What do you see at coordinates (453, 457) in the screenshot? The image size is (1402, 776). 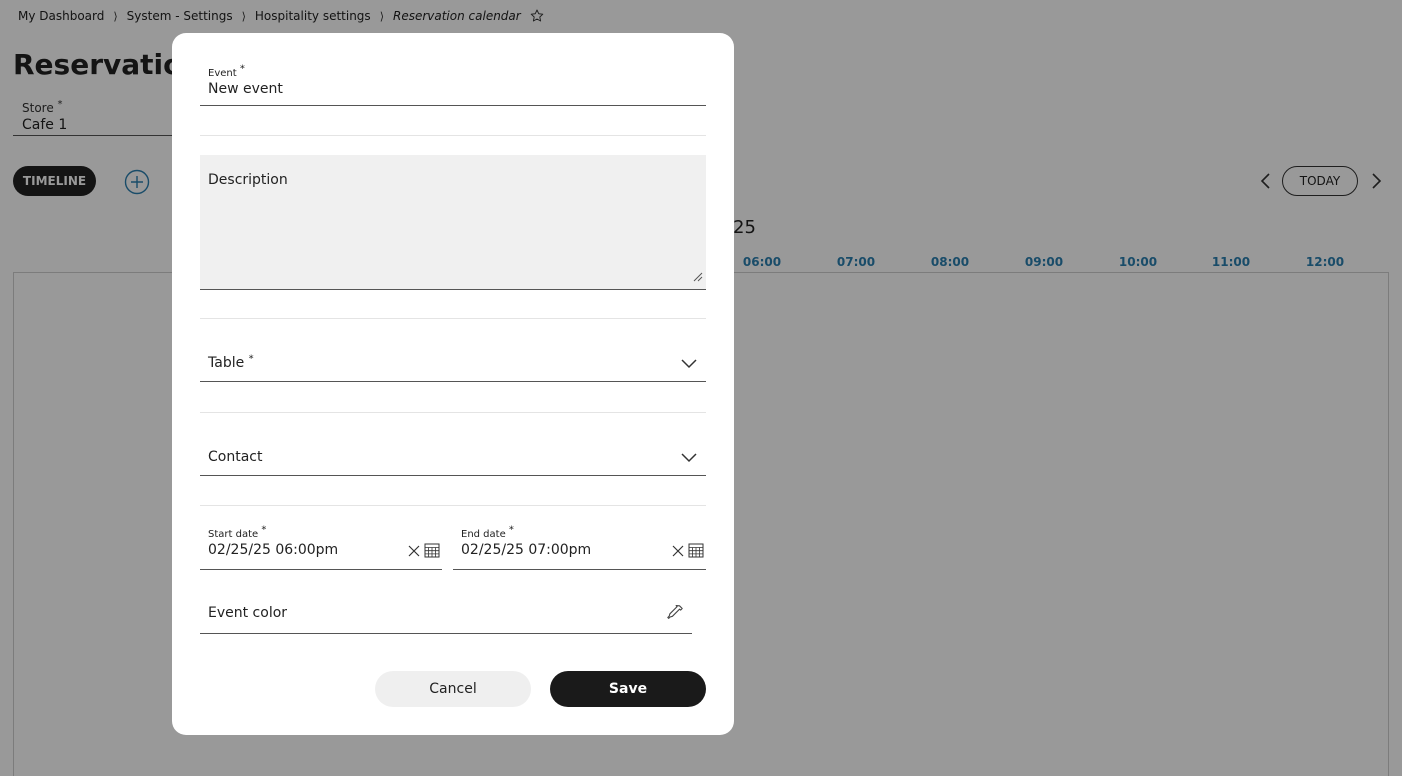 I see `contact-select: Contact` at bounding box center [453, 457].